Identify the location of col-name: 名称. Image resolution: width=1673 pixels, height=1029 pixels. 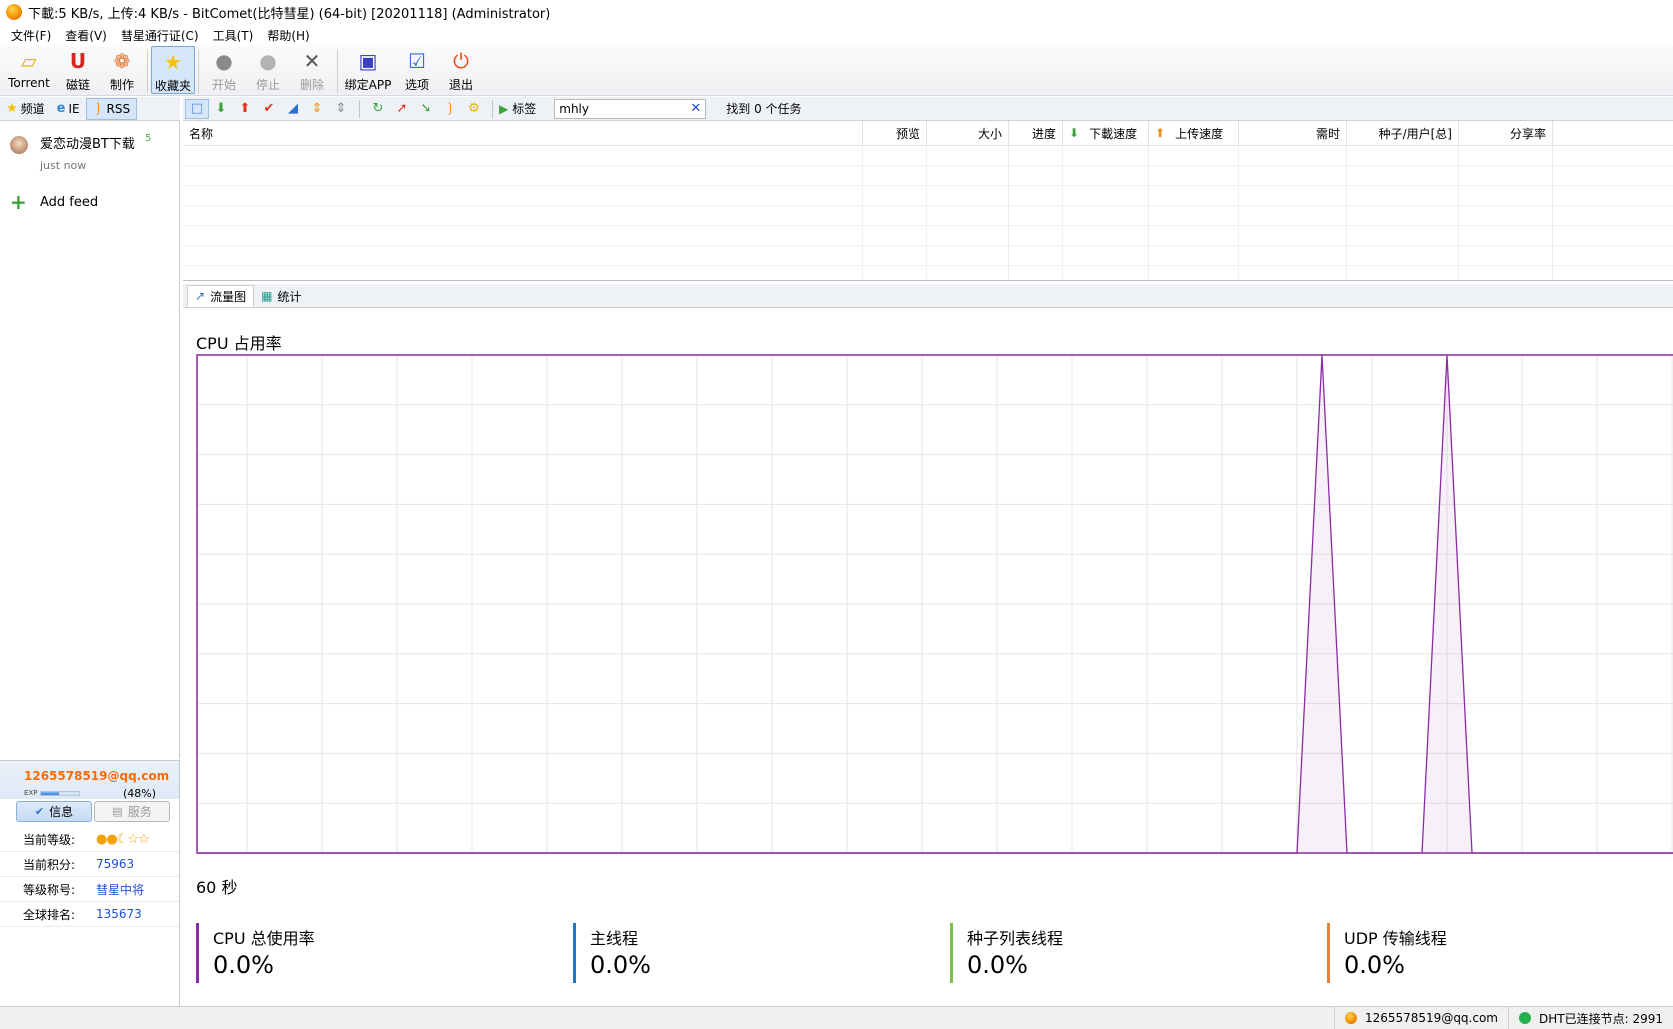
(523, 133).